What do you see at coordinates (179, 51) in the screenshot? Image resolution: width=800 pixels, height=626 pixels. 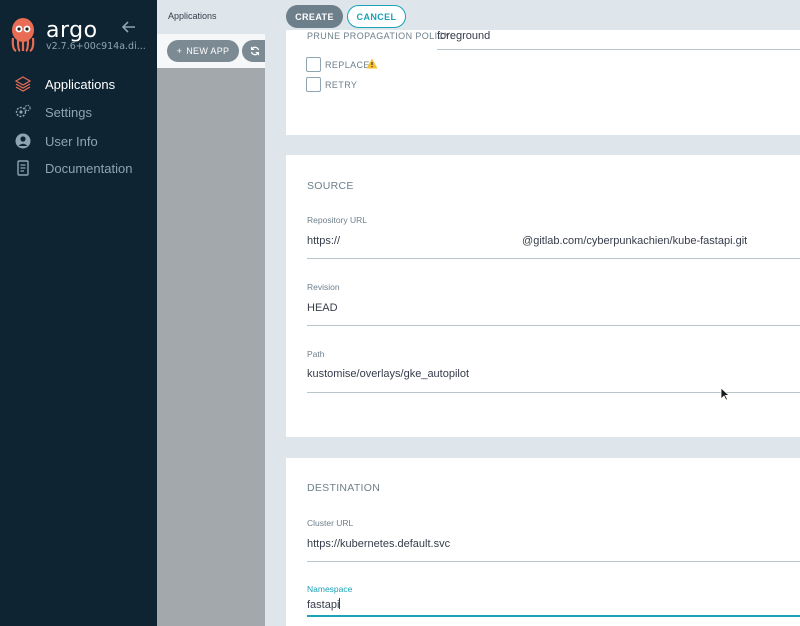 I see `plus-icon: +` at bounding box center [179, 51].